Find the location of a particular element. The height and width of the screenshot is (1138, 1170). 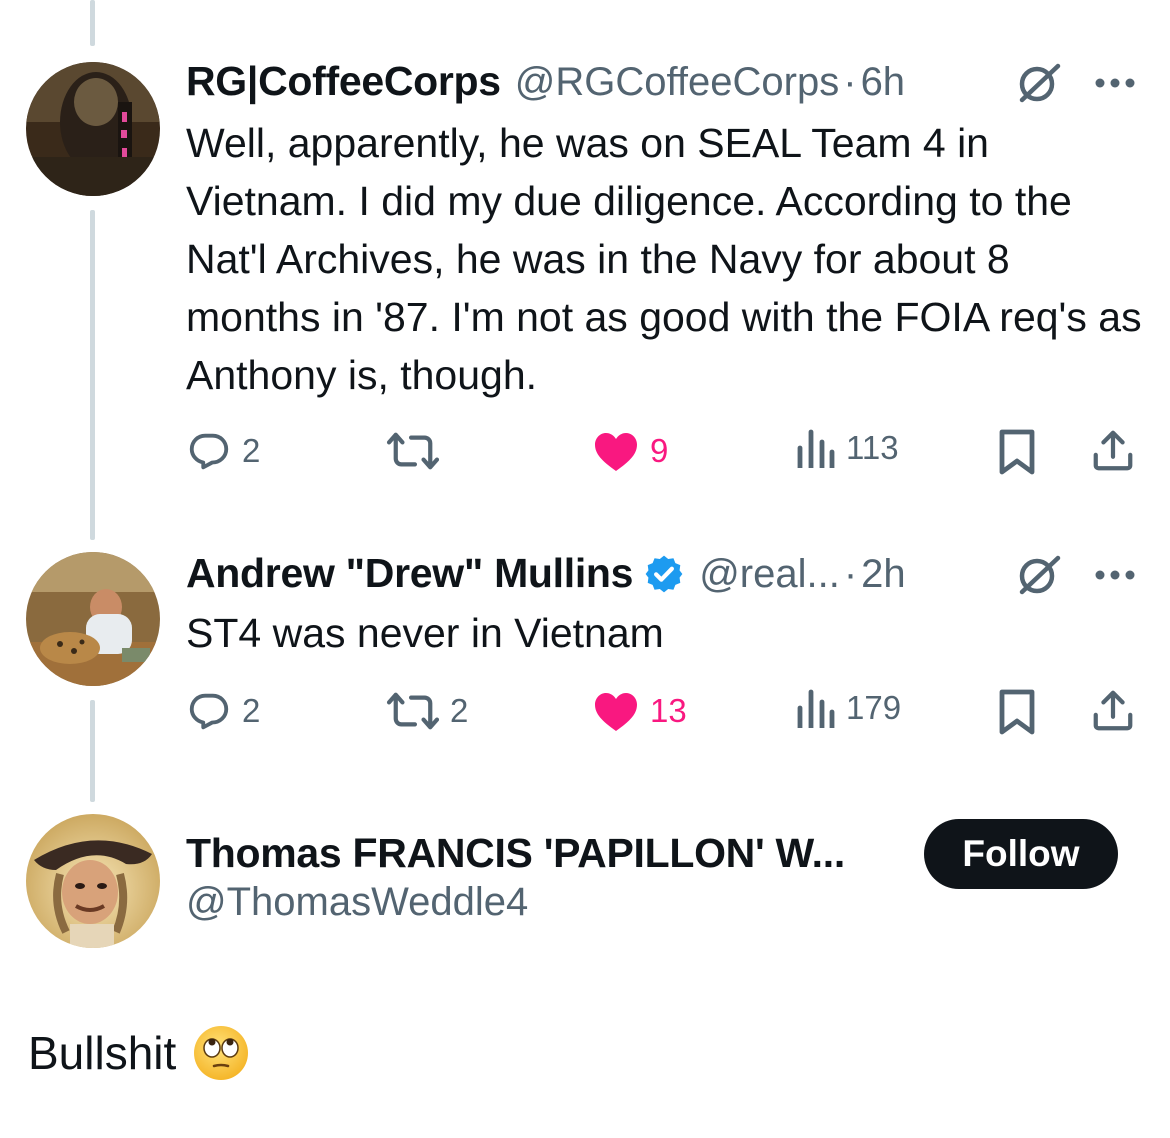

repost-button is located at coordinates (418, 451).